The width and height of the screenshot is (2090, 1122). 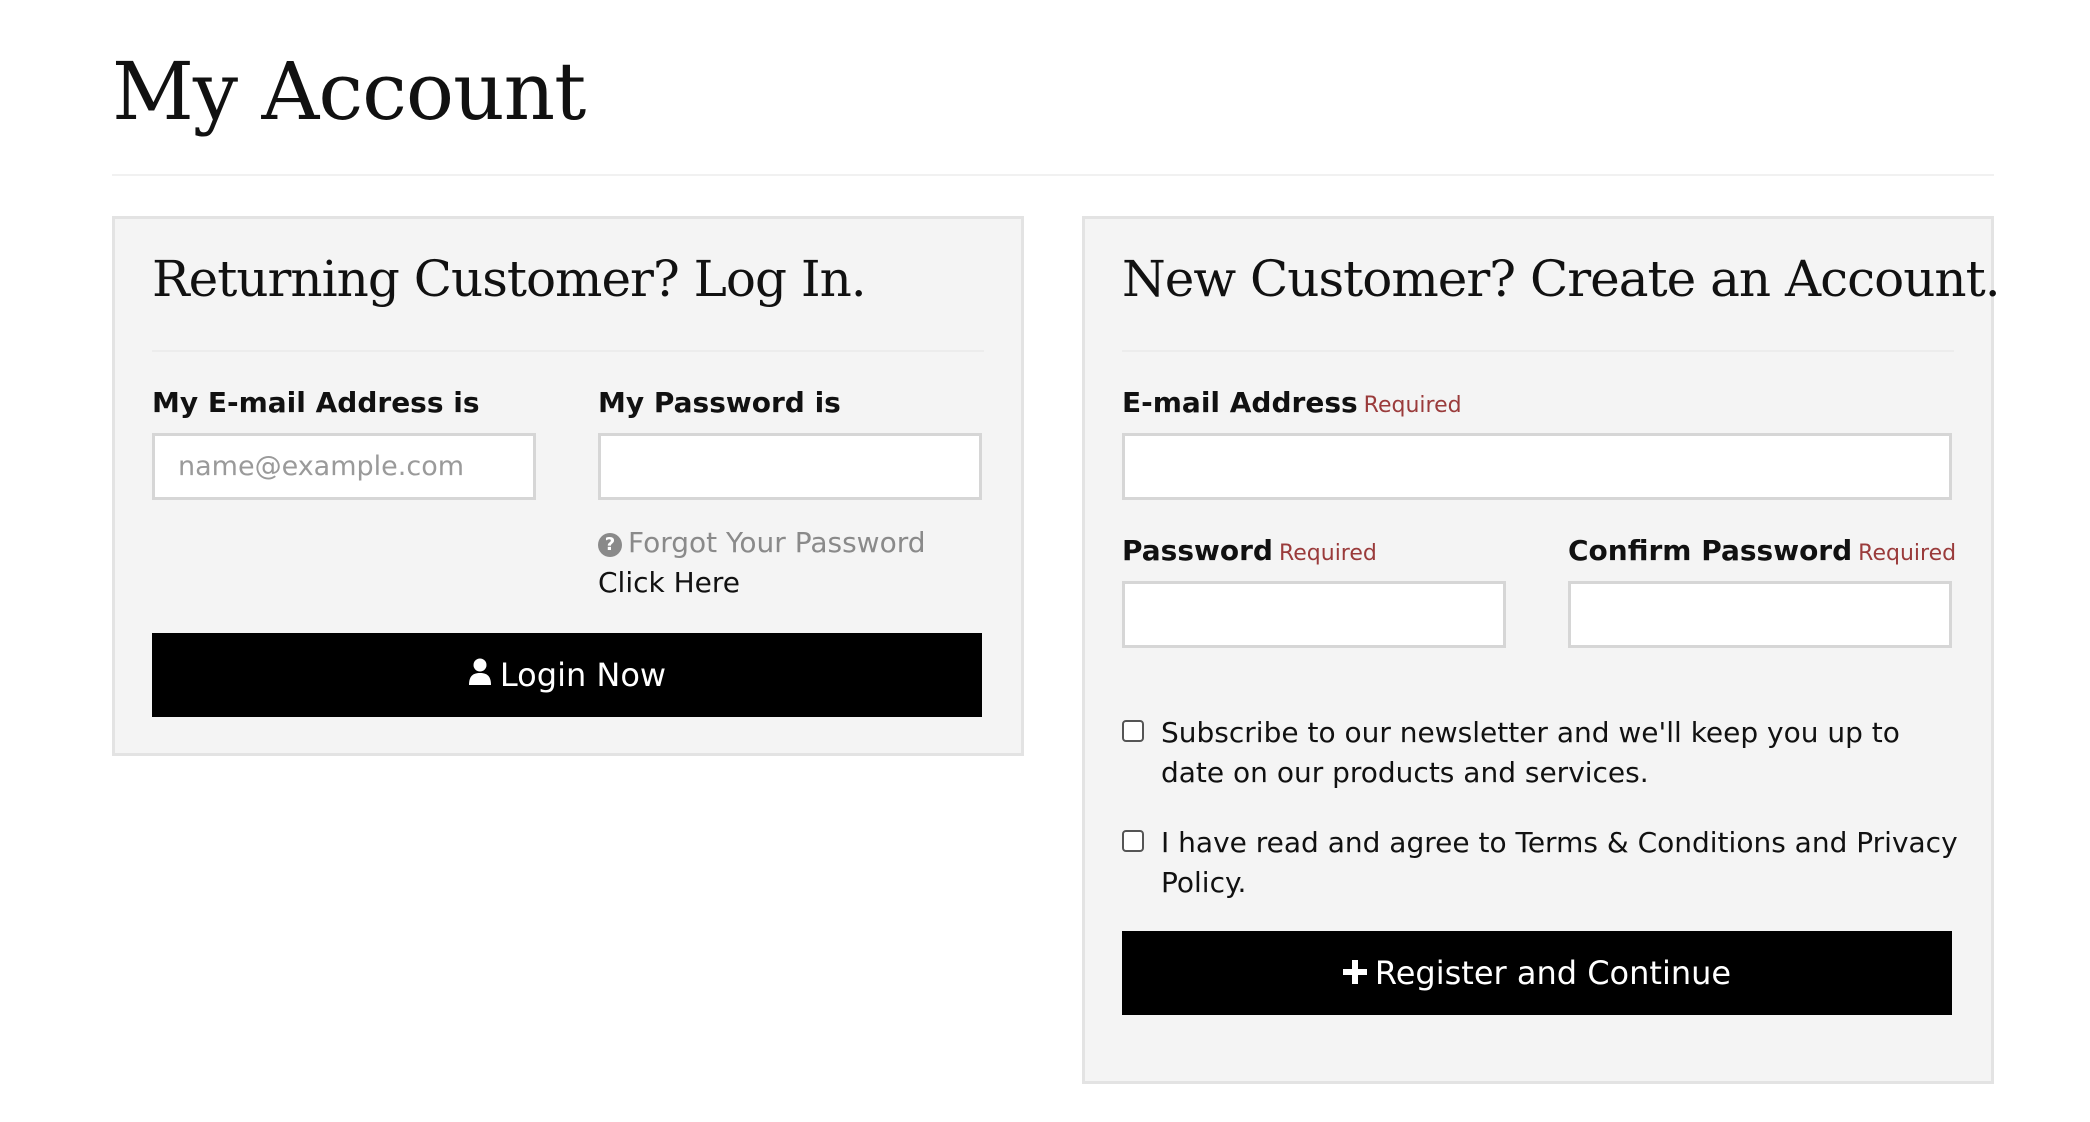 I want to click on register-email-label: E-mail Address Required, so click(x=1292, y=403).